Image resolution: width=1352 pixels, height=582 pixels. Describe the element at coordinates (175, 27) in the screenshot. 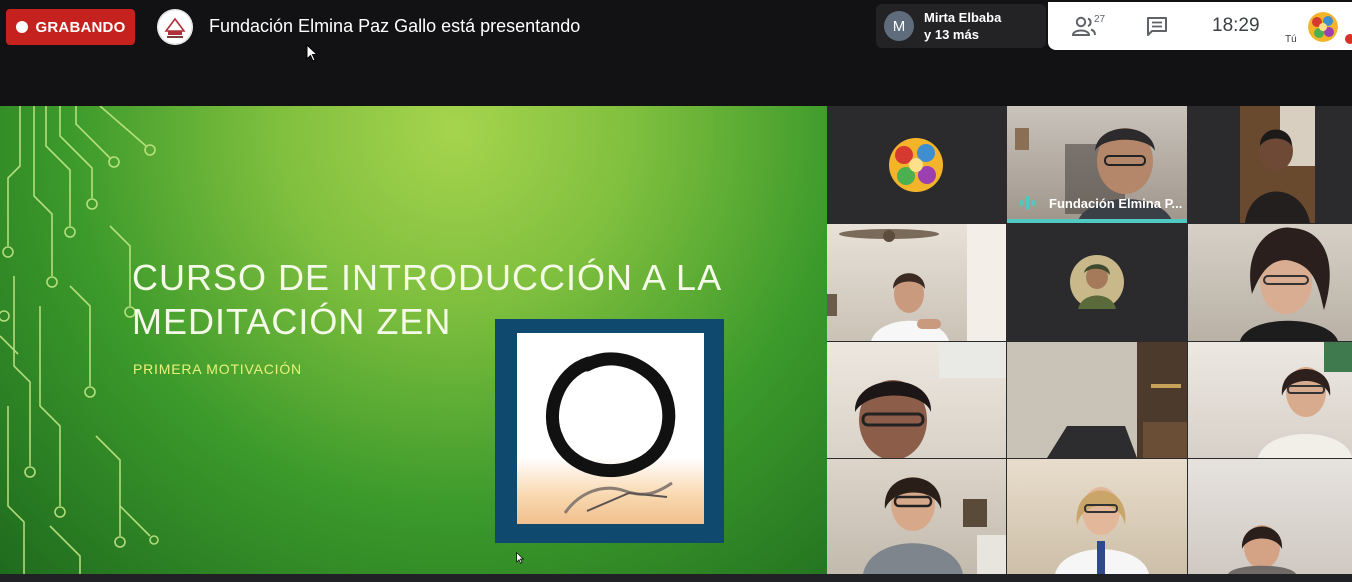

I see `presenter-avatar` at that location.